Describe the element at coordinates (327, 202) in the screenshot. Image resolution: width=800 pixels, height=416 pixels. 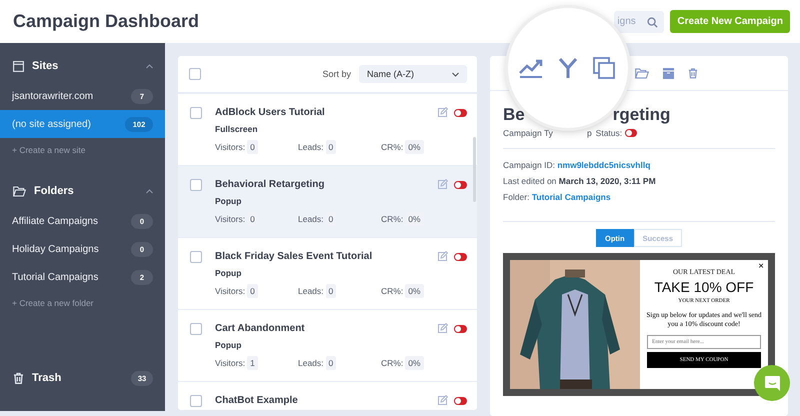
I see `campaign-row: Behavioral Retargeting Popup Visitors: 0 Leads: 0 CR%: 0%` at that location.